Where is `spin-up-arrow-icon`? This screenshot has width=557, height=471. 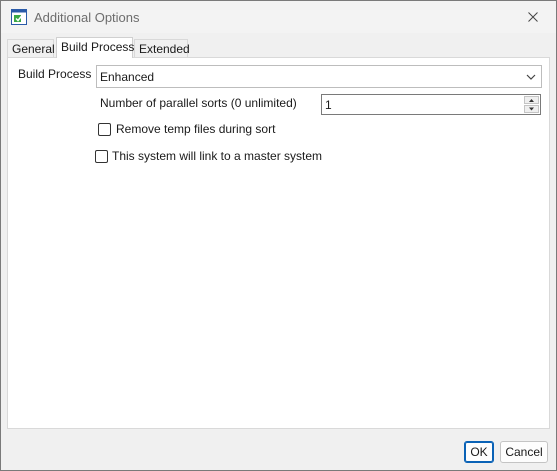
spin-up-arrow-icon is located at coordinates (531, 100).